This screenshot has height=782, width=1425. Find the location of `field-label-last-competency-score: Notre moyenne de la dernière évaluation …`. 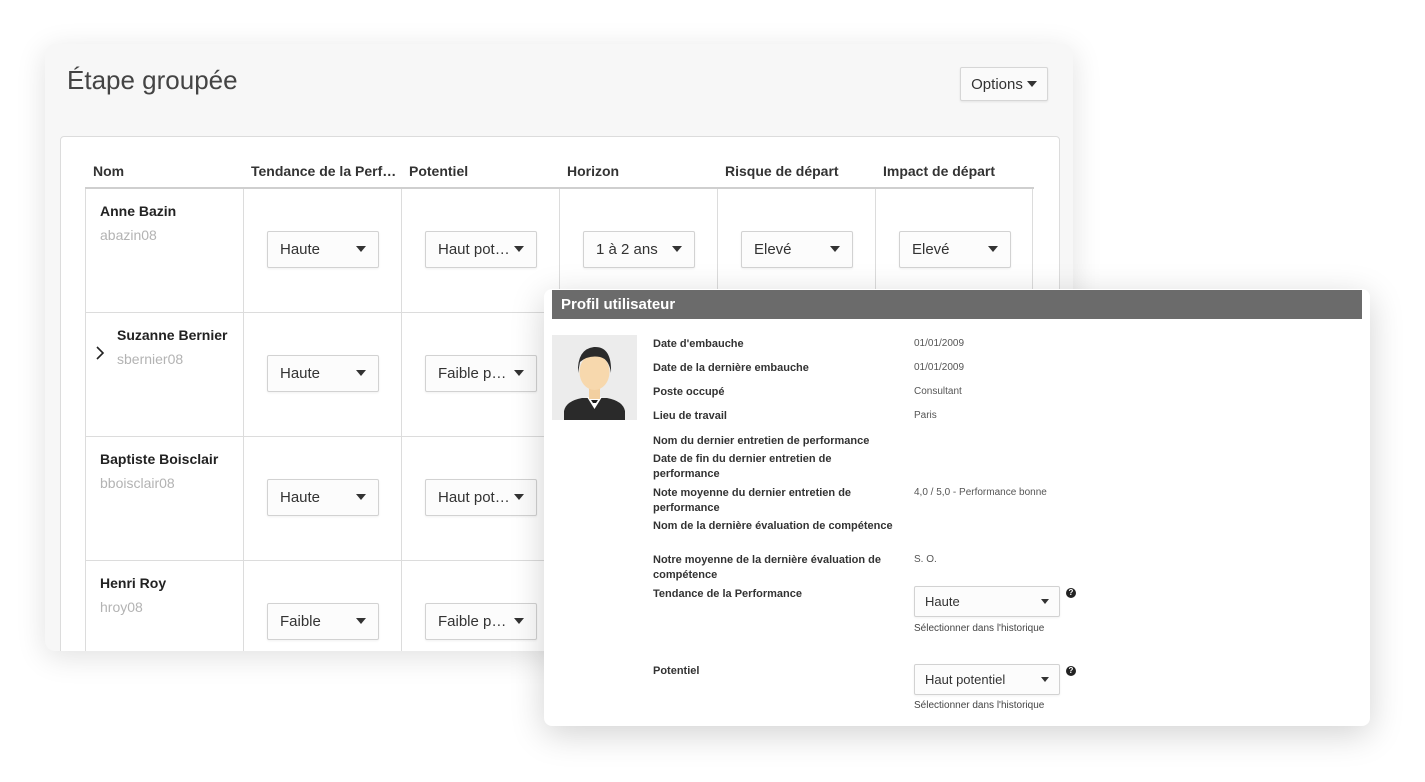

field-label-last-competency-score: Notre moyenne de la dernière évaluation … is located at coordinates (767, 567).